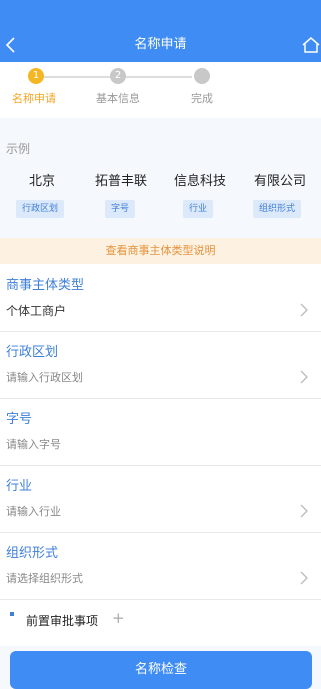  I want to click on pre-approval-row: 前置审批事项 +, so click(160, 621).